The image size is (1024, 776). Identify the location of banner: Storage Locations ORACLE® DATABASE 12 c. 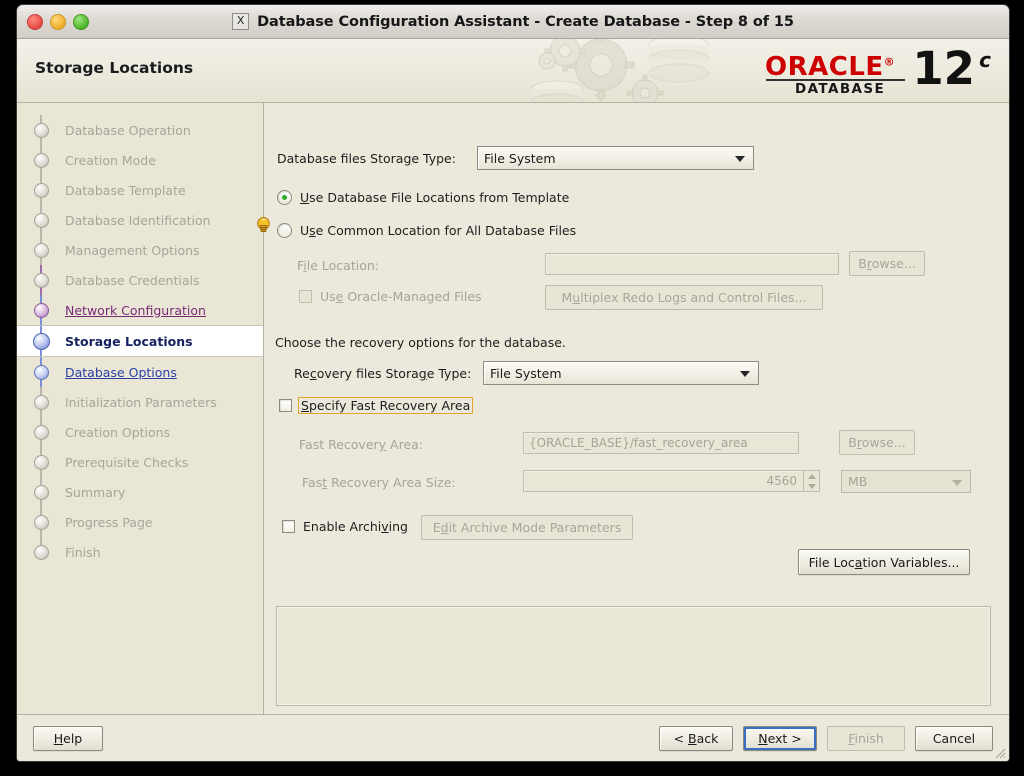
(513, 71).